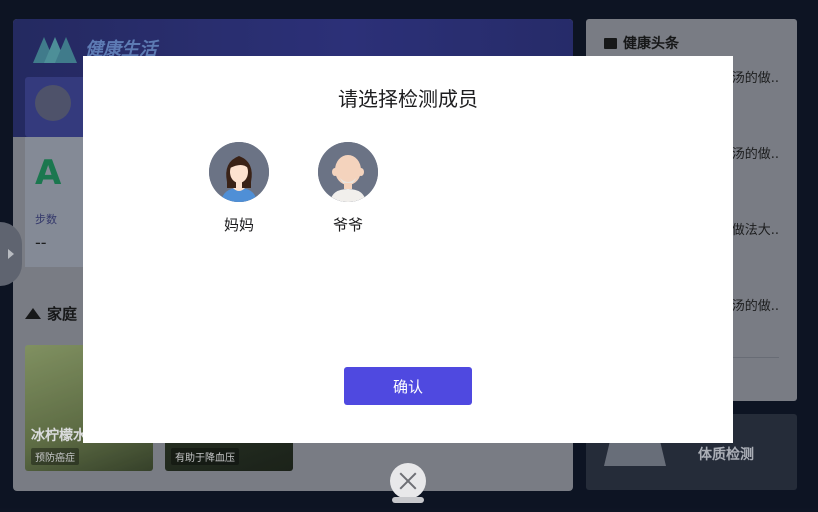 This screenshot has height=512, width=818. I want to click on woman-avatar-icon, so click(239, 172).